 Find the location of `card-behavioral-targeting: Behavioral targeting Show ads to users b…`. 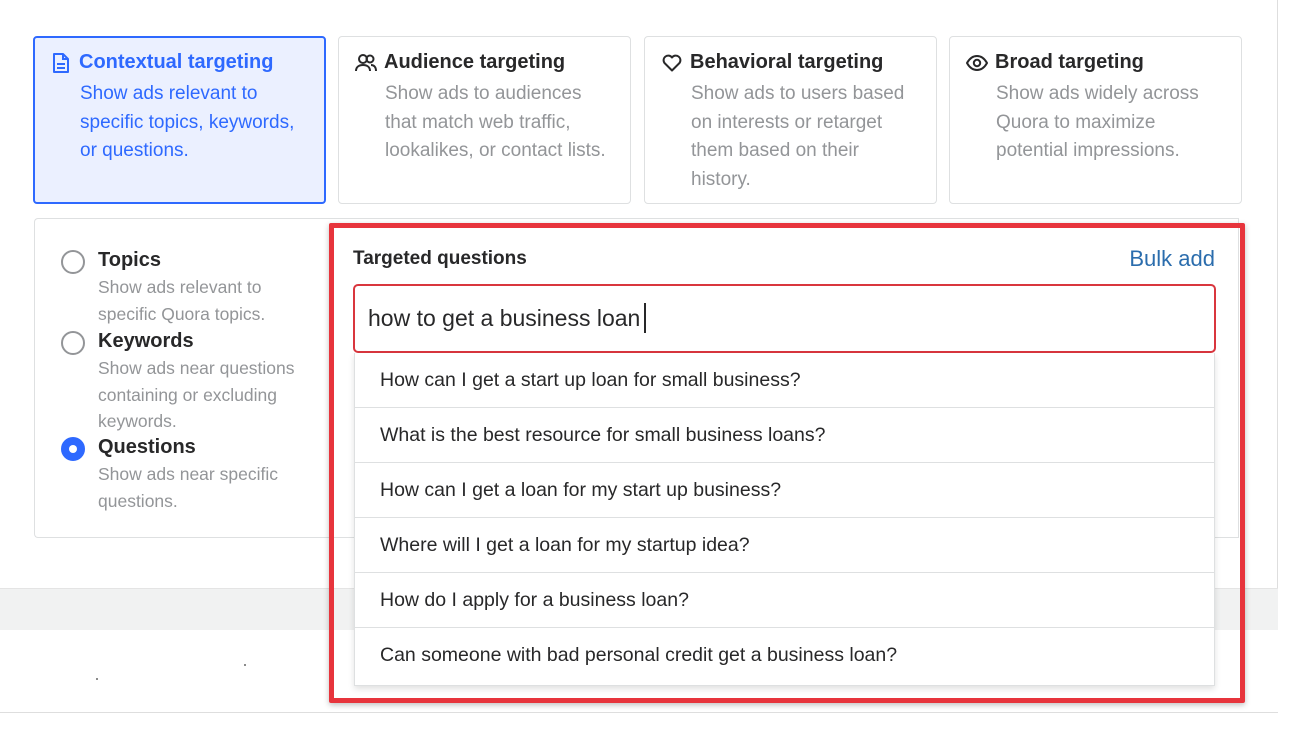

card-behavioral-targeting: Behavioral targeting Show ads to users b… is located at coordinates (790, 120).